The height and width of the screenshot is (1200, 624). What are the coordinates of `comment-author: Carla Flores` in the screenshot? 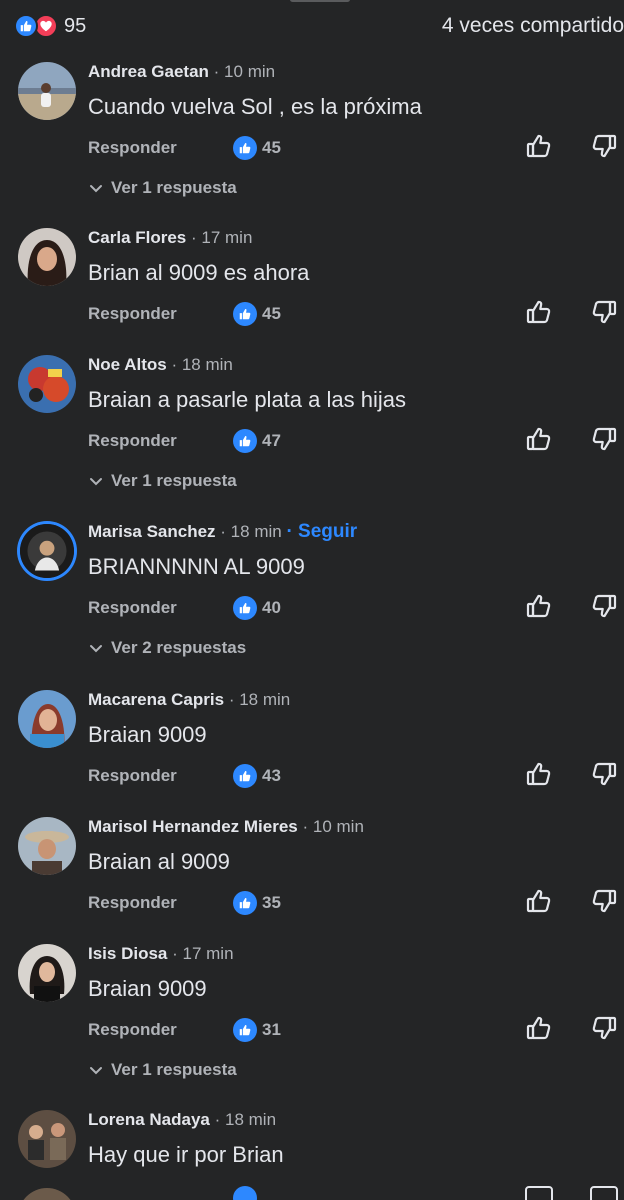 It's located at (137, 237).